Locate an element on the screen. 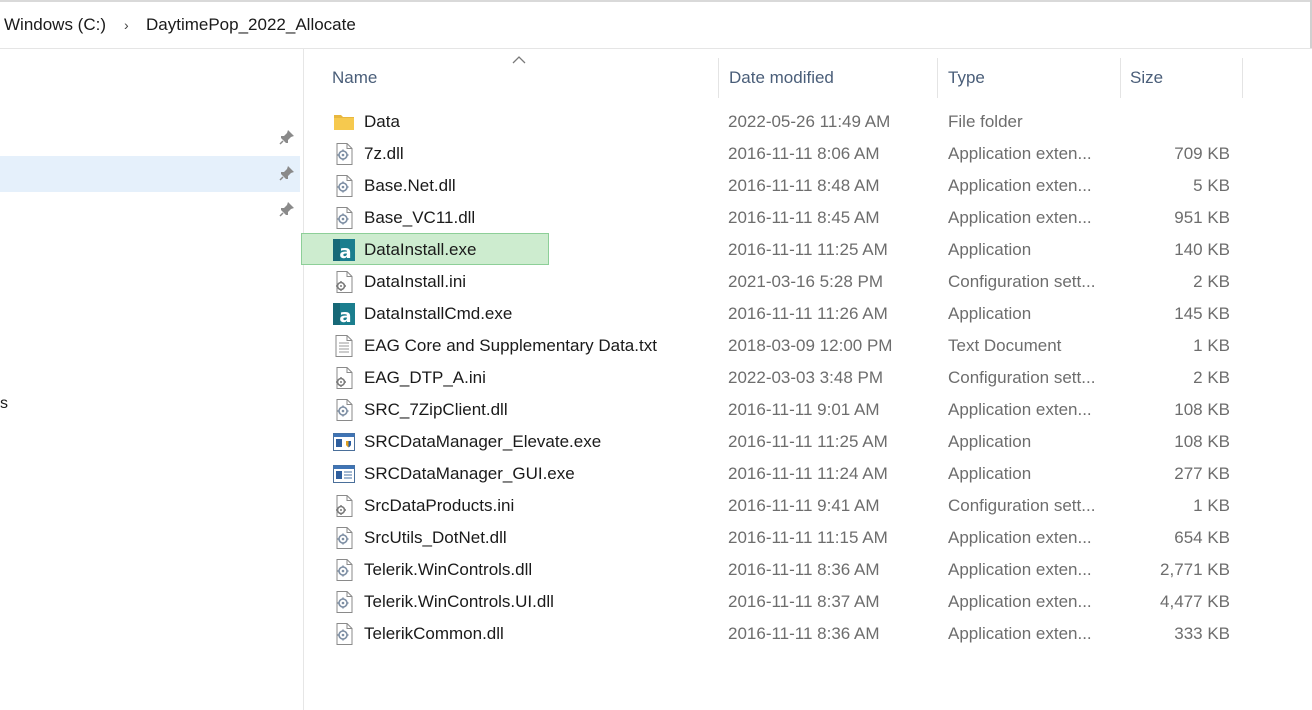  file-size: 145 KB is located at coordinates (1202, 313).